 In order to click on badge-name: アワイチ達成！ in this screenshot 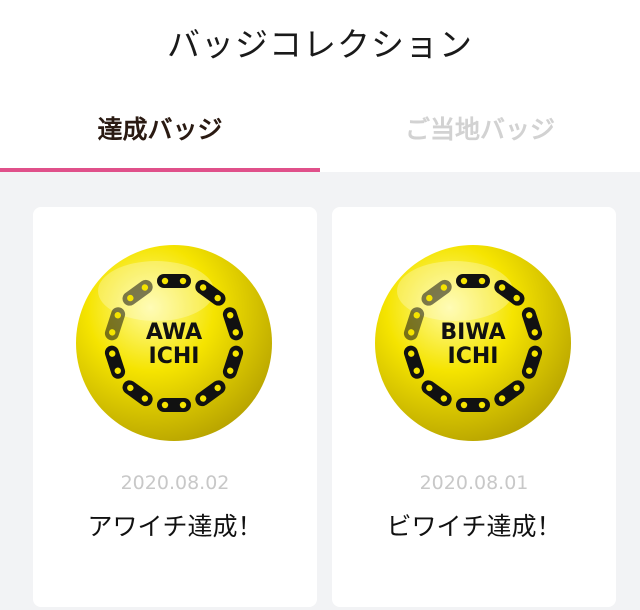, I will do `click(175, 526)`.